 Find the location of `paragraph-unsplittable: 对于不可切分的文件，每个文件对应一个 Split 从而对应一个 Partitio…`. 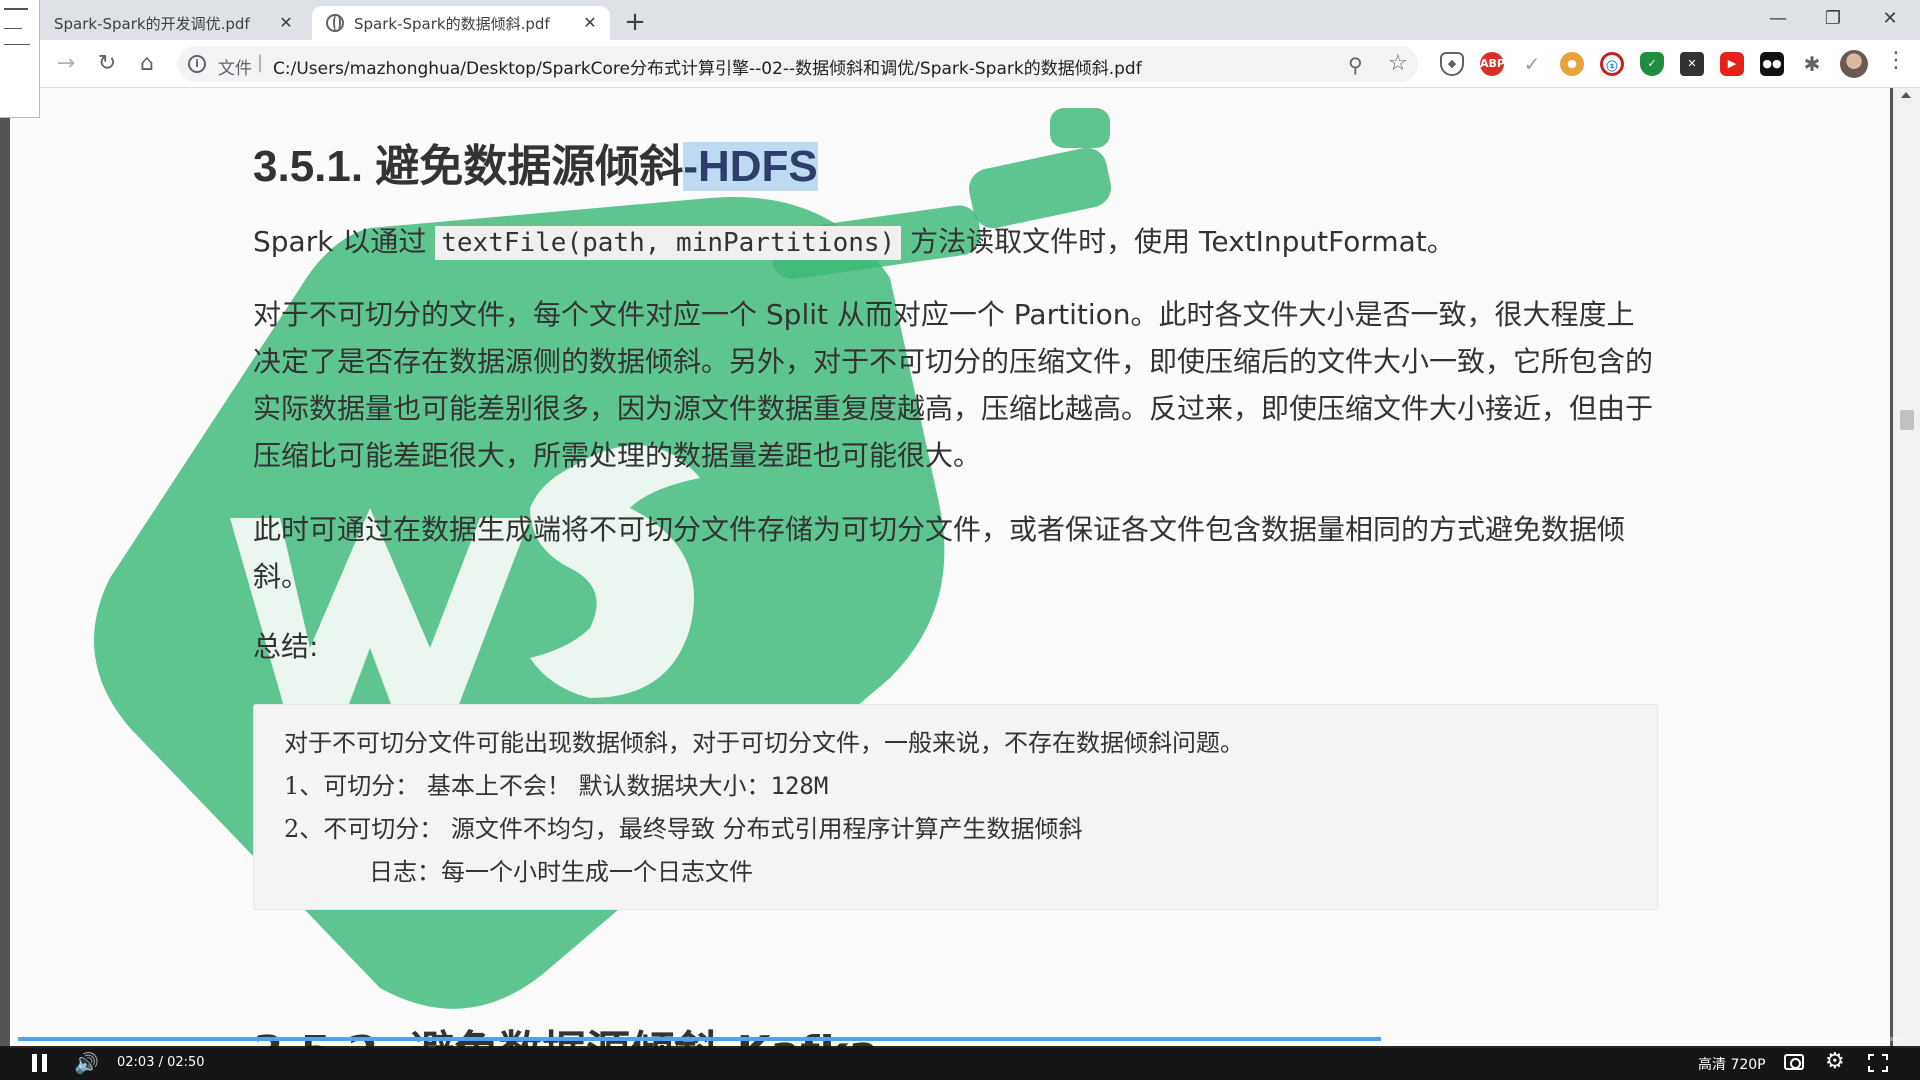

paragraph-unsplittable: 对于不可切分的文件，每个文件对应一个 Split 从而对应一个 Partitio… is located at coordinates (953, 385).